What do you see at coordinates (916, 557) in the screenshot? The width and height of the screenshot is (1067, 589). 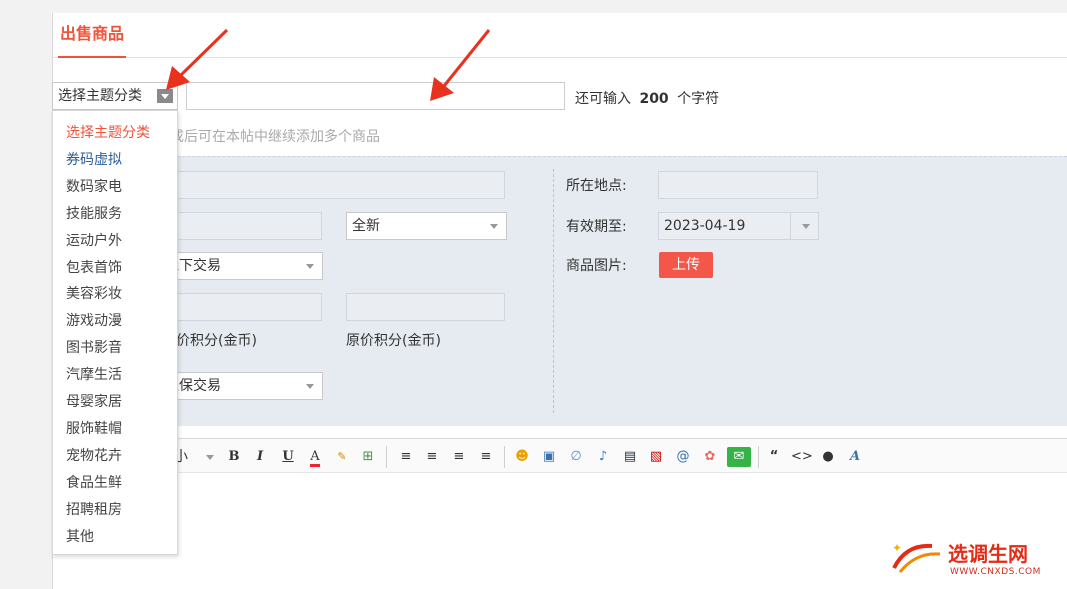 I see `site-logo-icon: ✦` at bounding box center [916, 557].